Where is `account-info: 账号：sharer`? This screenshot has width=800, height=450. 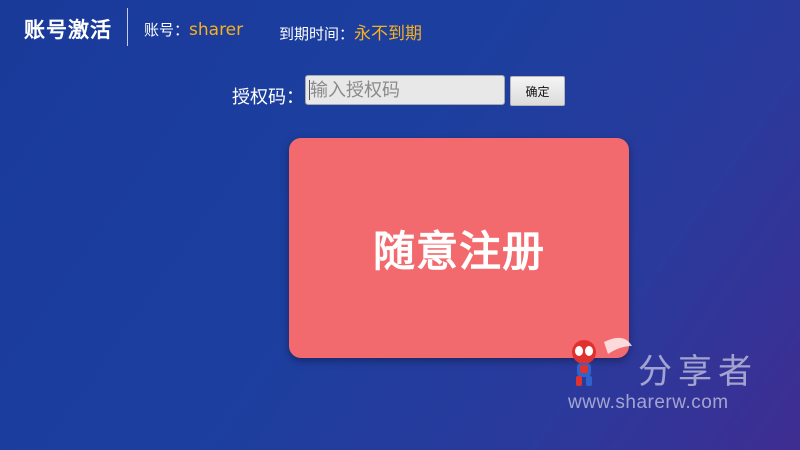
account-info: 账号：sharer is located at coordinates (193, 29).